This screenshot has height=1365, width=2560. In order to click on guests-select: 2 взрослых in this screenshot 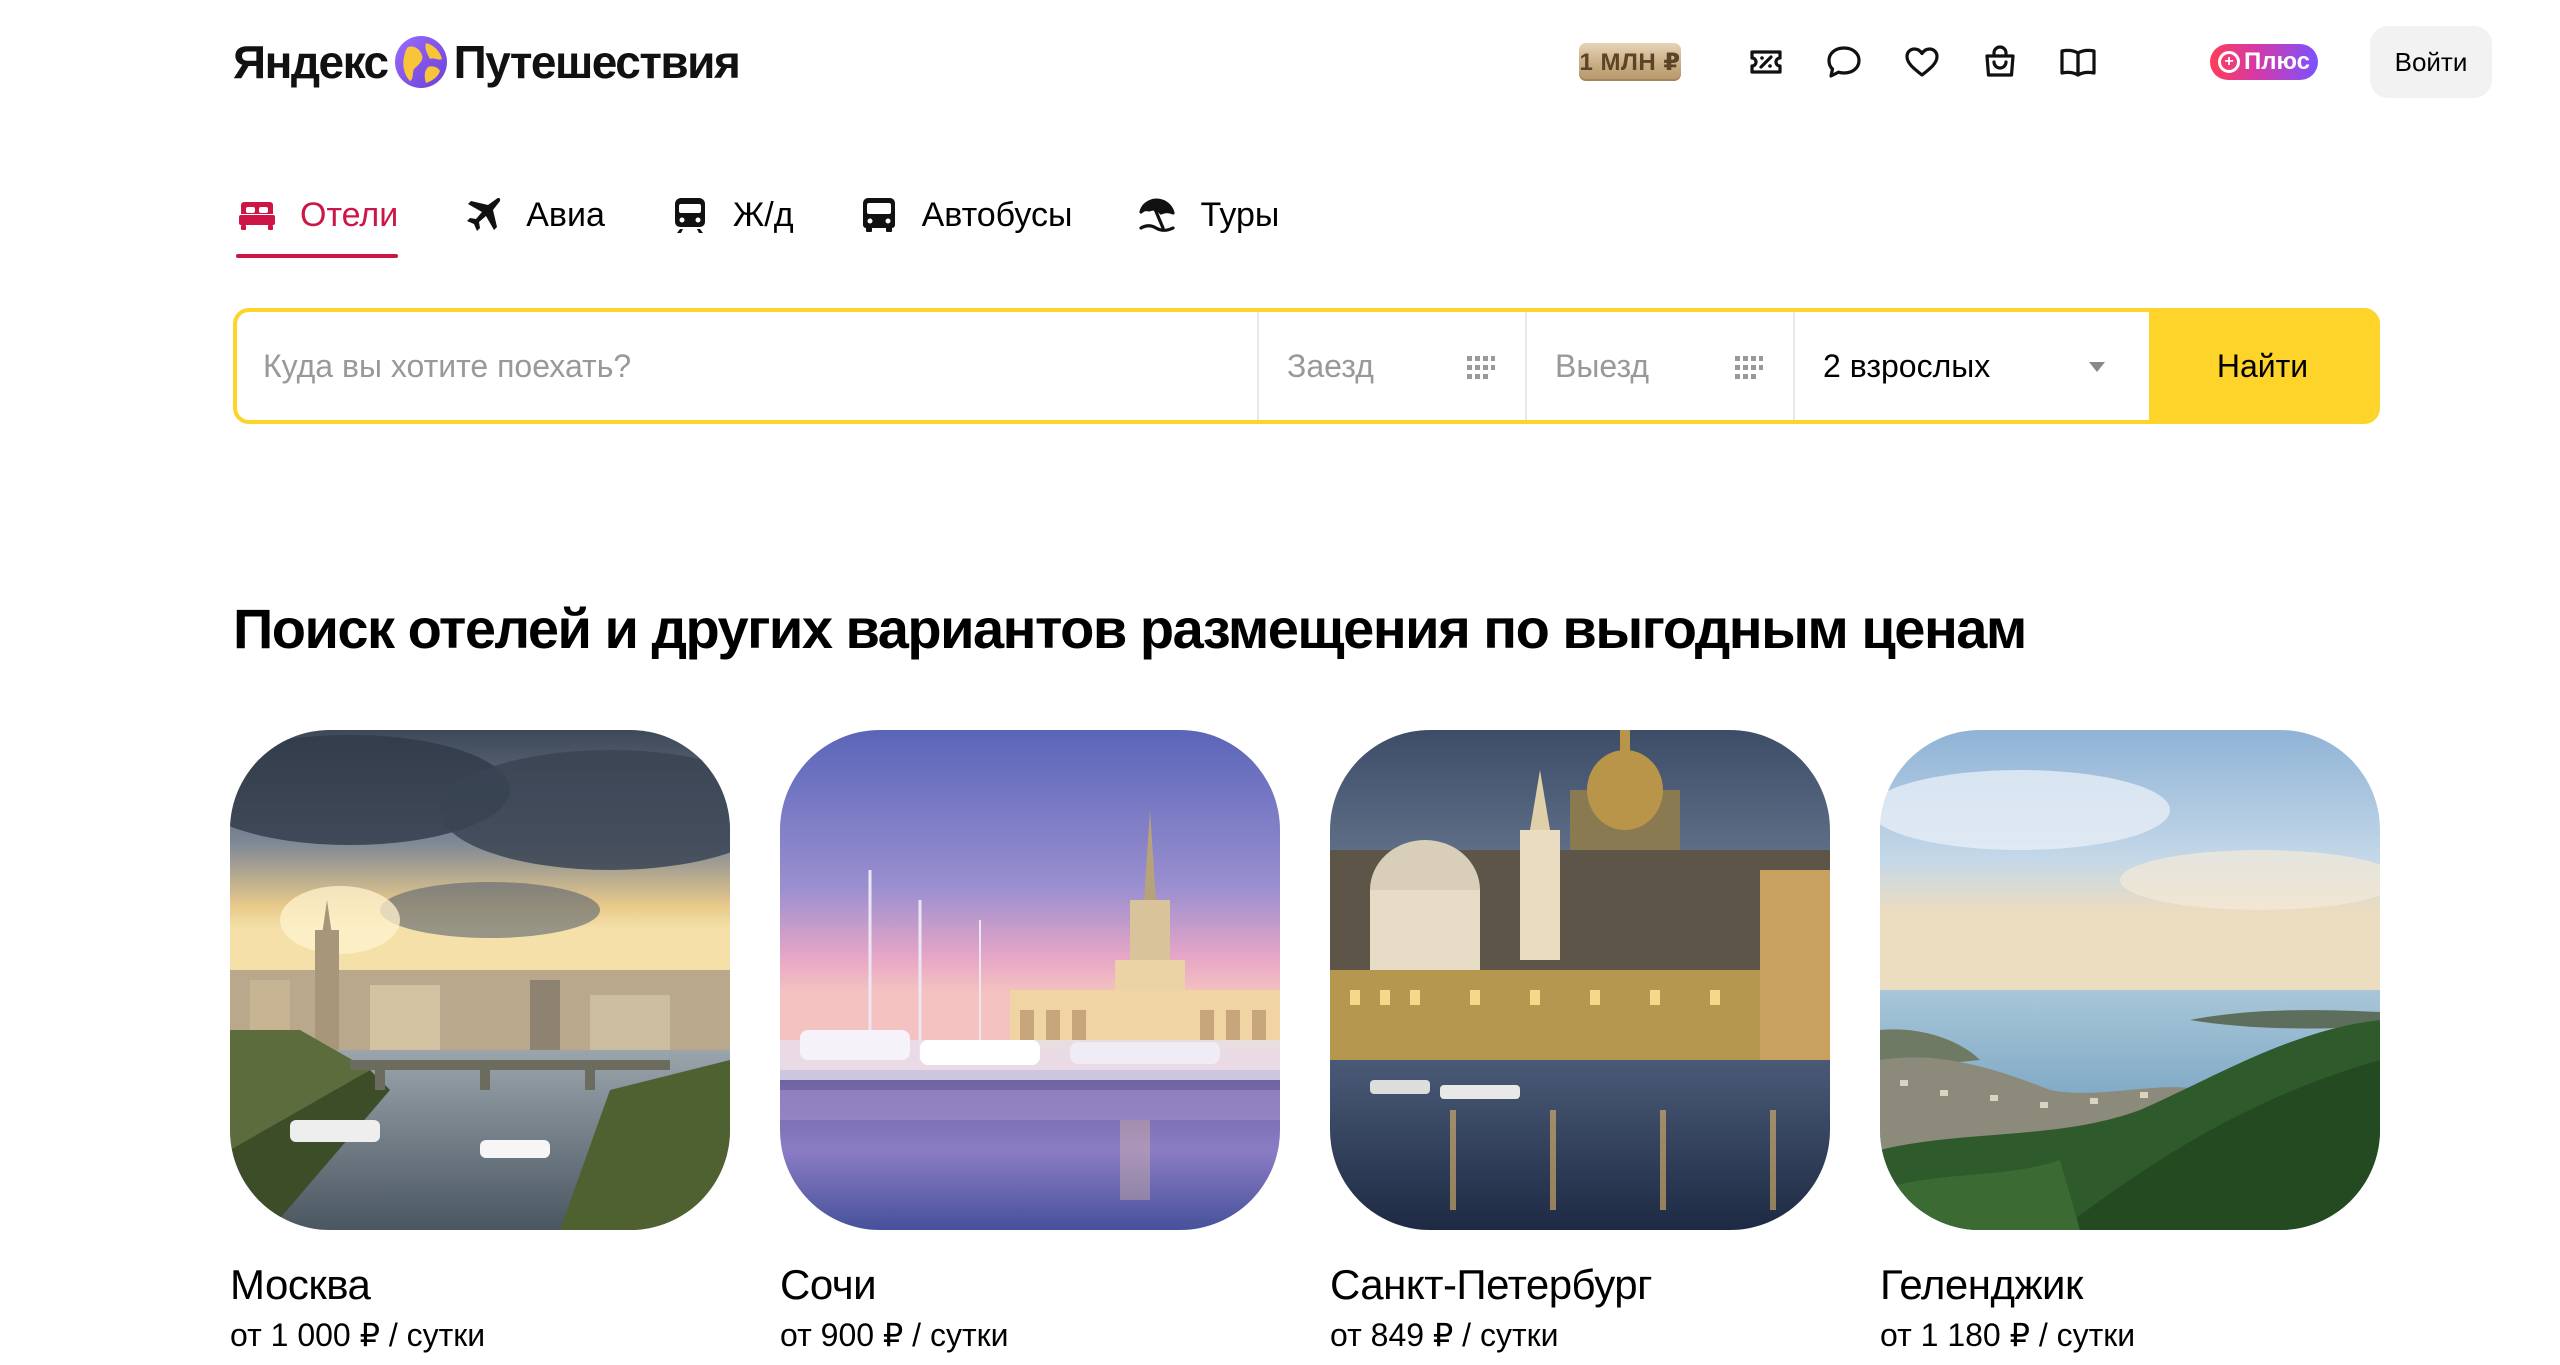, I will do `click(1971, 366)`.